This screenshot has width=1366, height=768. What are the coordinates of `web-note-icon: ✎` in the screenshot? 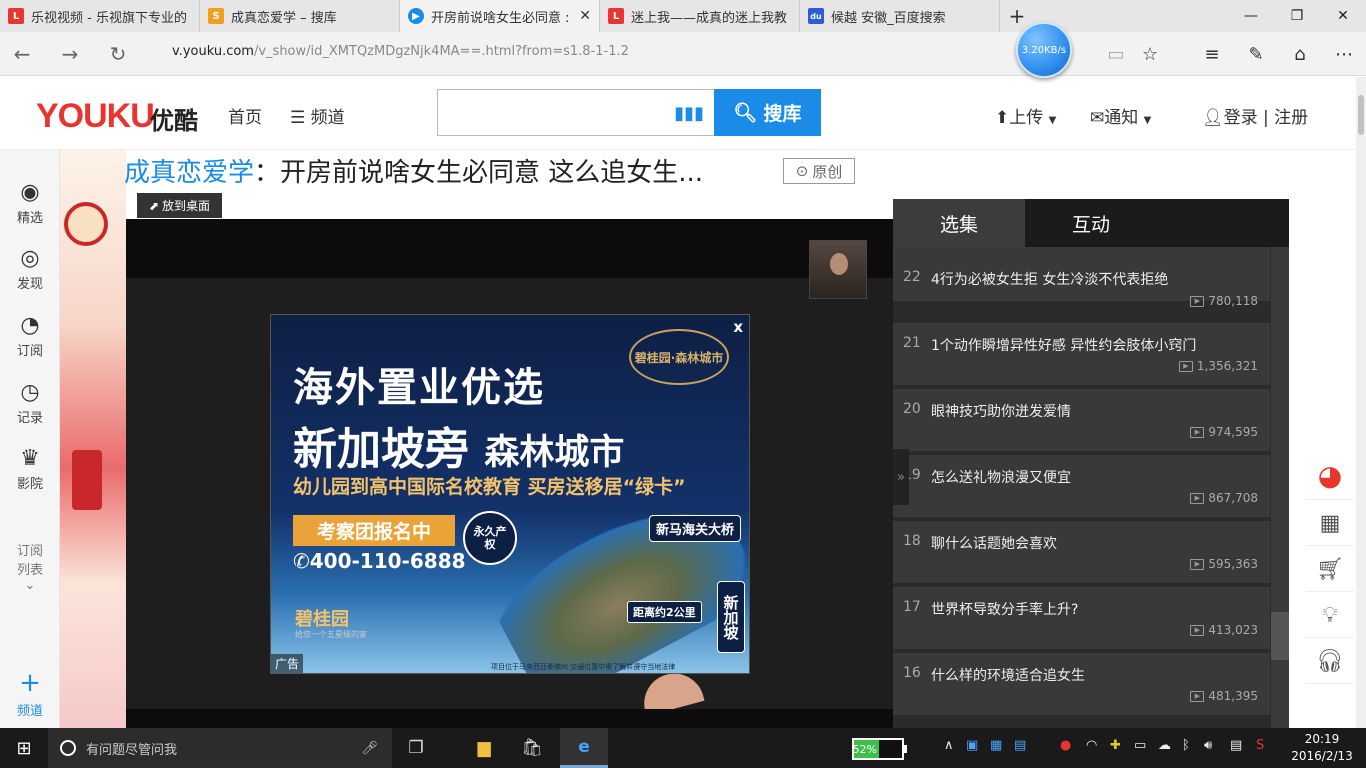 It's located at (1256, 54).